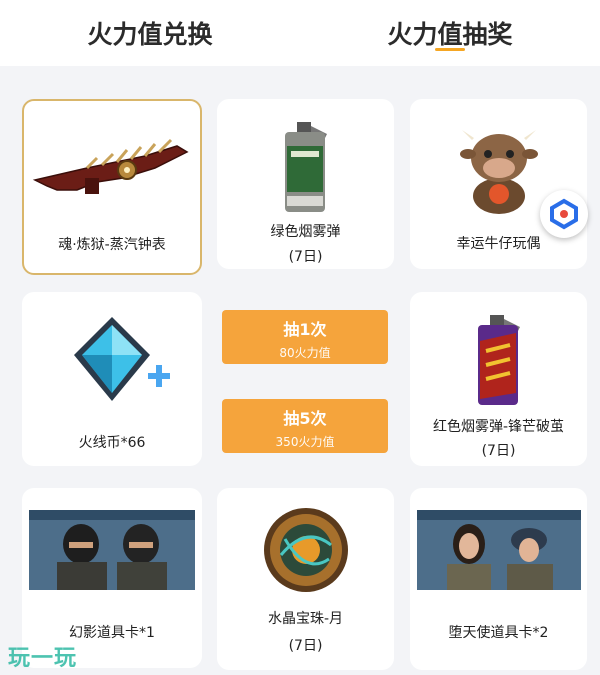  I want to click on tab-label: 火力值兑换, so click(150, 34).